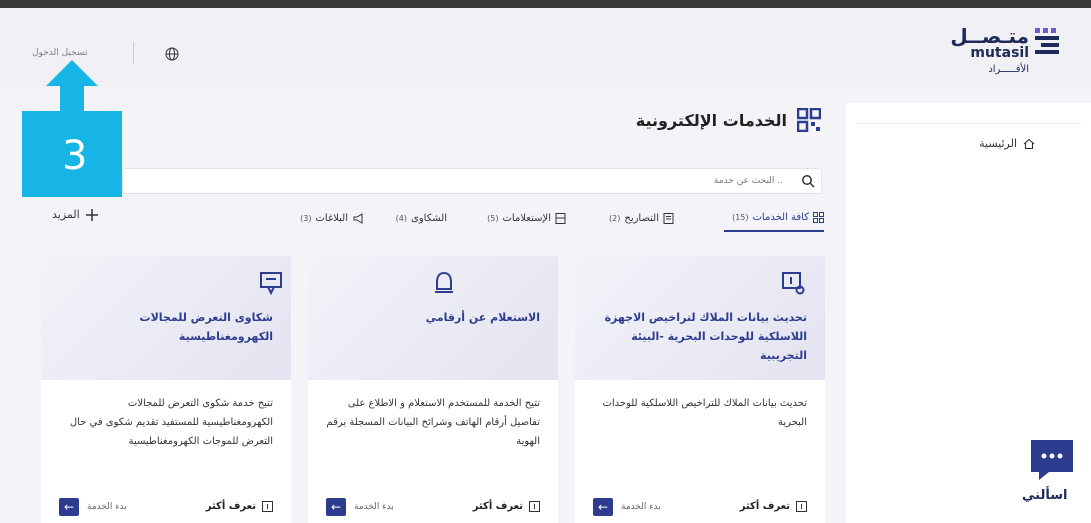  Describe the element at coordinates (172, 54) in the screenshot. I see `globe-icon` at that location.